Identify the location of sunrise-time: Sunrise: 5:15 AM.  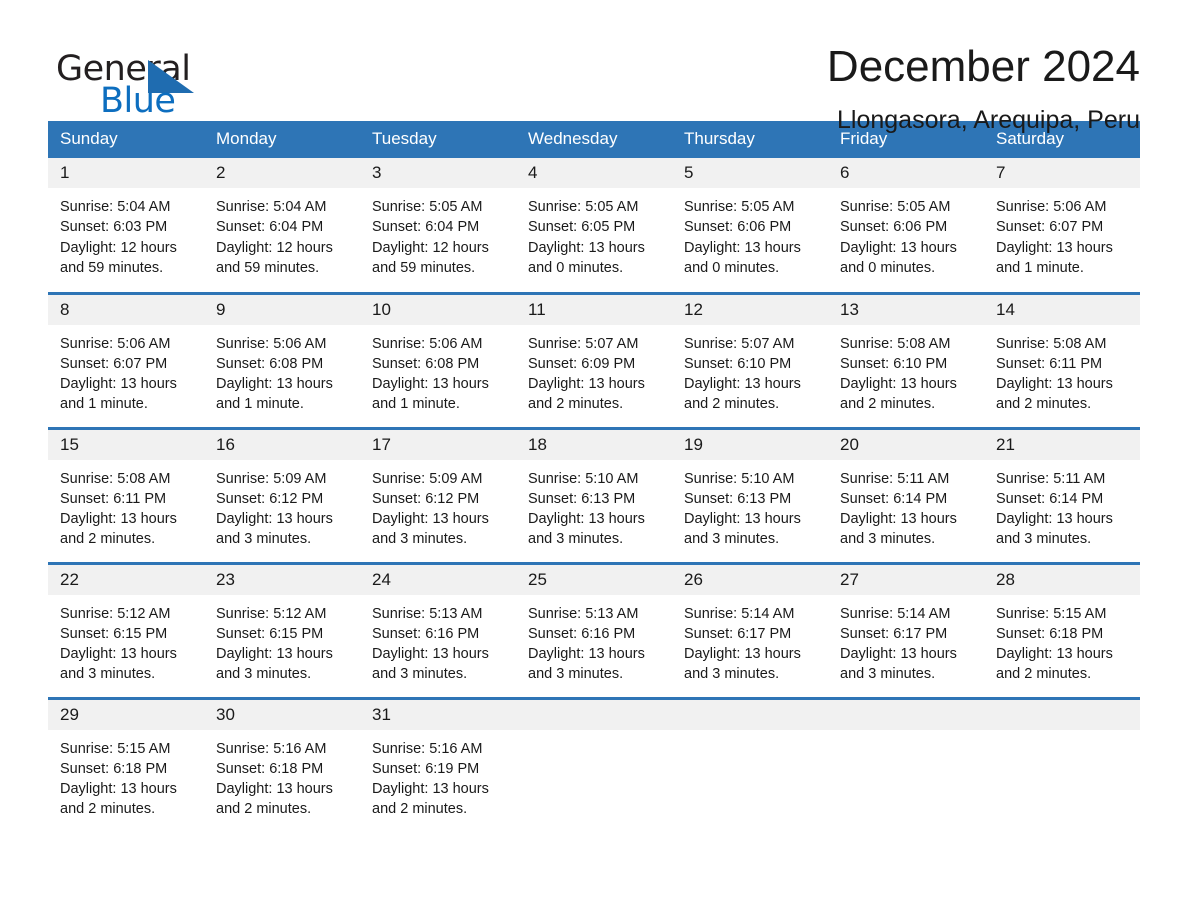
(115, 748).